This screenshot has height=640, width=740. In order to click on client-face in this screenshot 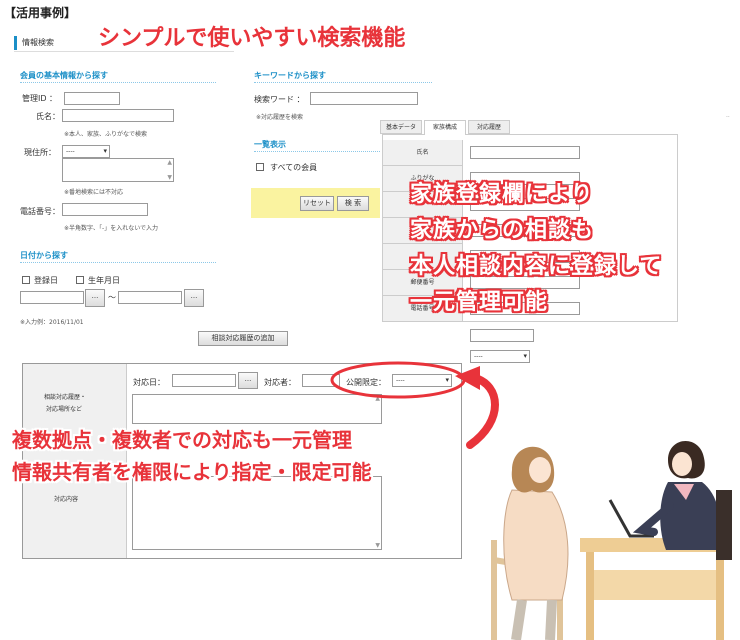, I will do `click(540, 470)`.